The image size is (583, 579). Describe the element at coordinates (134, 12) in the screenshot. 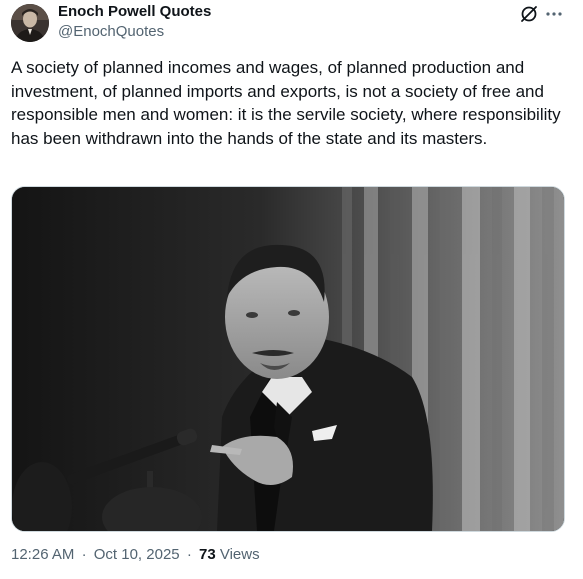

I see `author-display-name: Enoch Powell Quotes` at that location.